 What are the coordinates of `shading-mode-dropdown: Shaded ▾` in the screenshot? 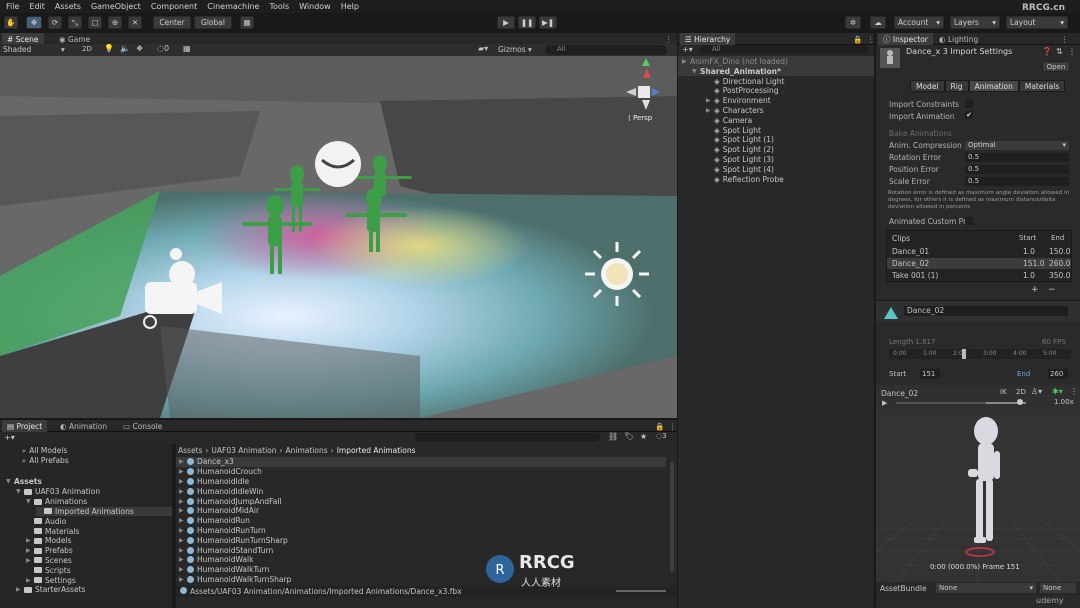 It's located at (38, 50).